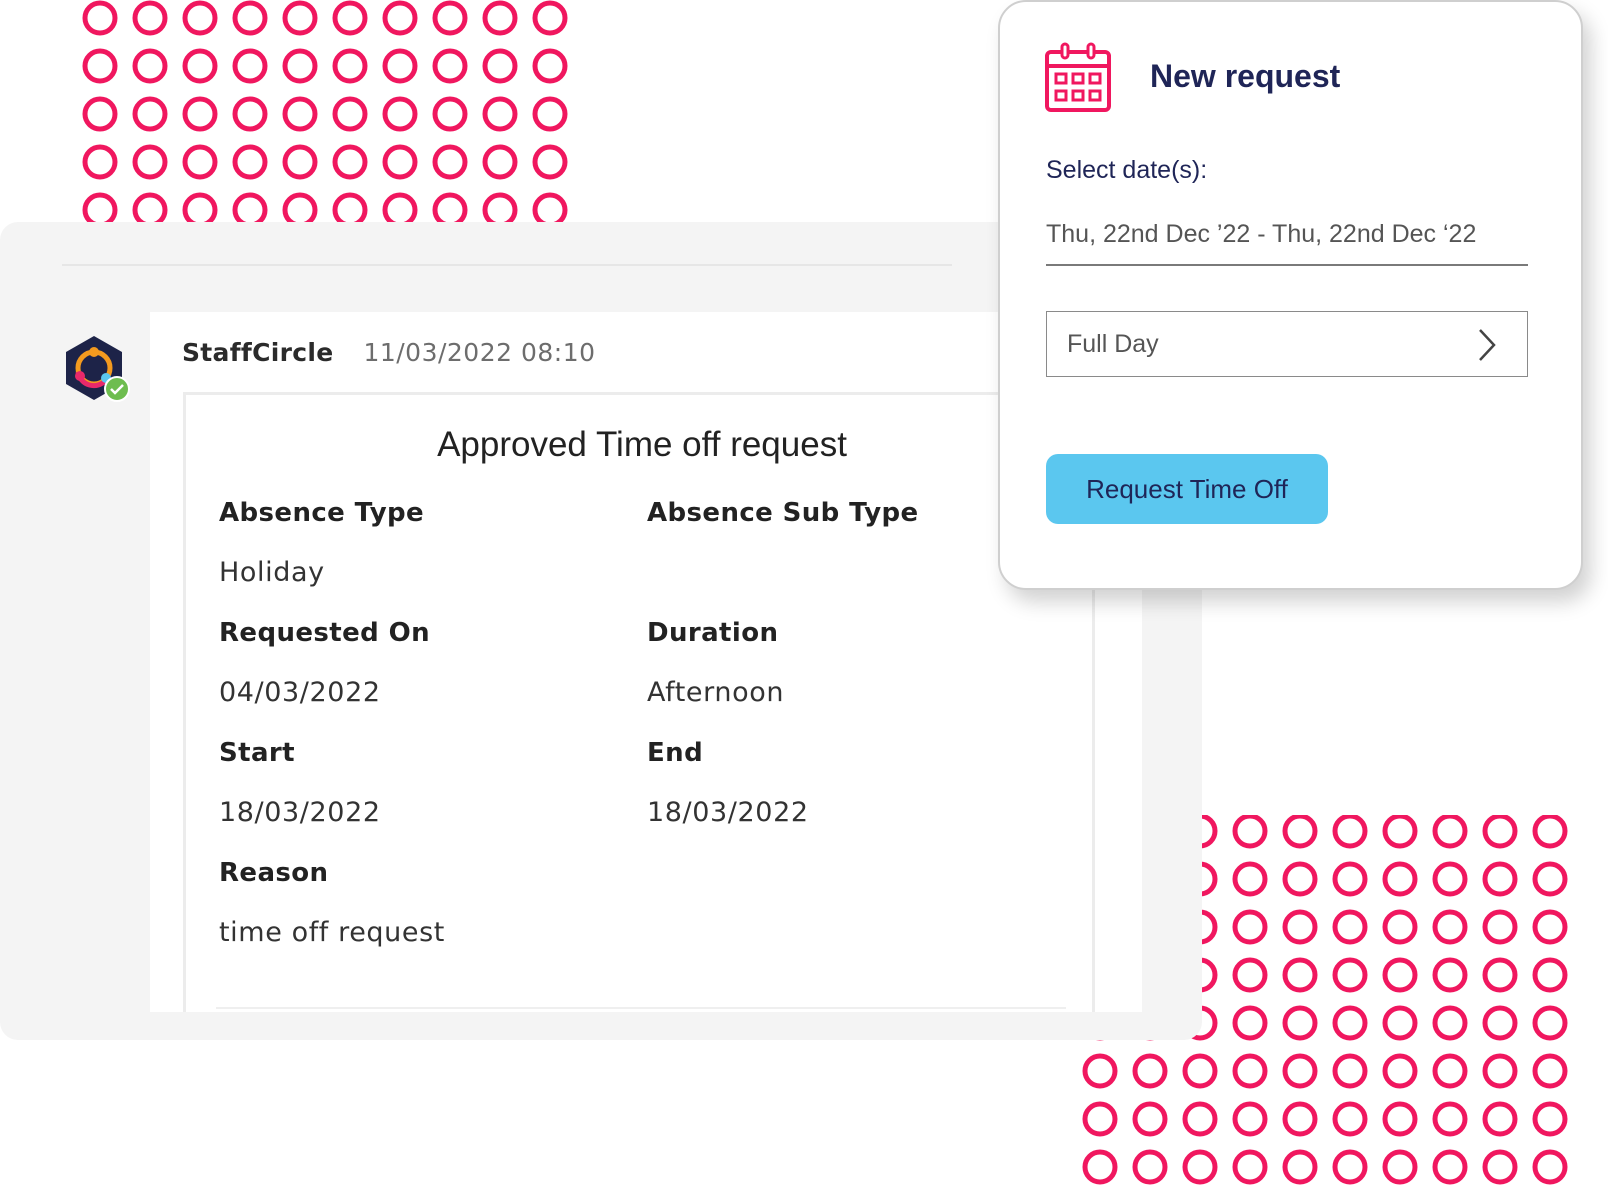 The width and height of the screenshot is (1608, 1198). What do you see at coordinates (1245, 76) in the screenshot?
I see `new-request-title: New request` at bounding box center [1245, 76].